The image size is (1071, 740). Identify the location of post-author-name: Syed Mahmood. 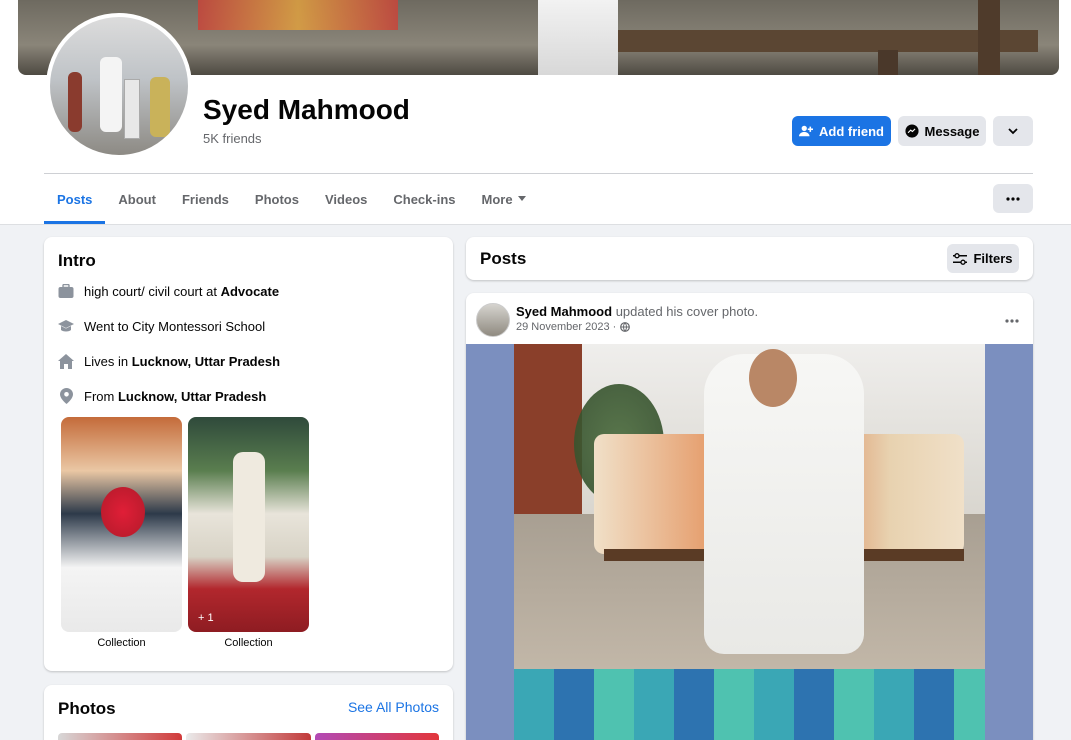
(564, 311).